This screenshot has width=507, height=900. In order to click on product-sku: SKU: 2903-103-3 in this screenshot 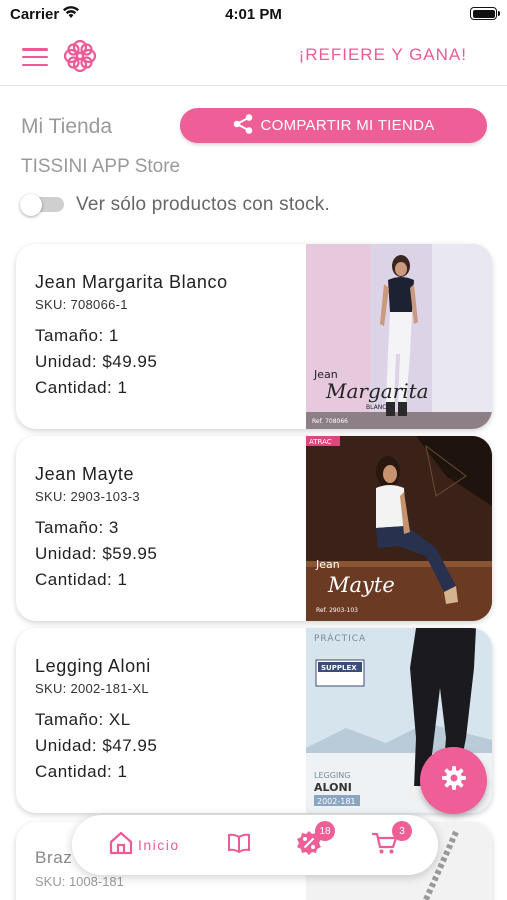, I will do `click(87, 496)`.